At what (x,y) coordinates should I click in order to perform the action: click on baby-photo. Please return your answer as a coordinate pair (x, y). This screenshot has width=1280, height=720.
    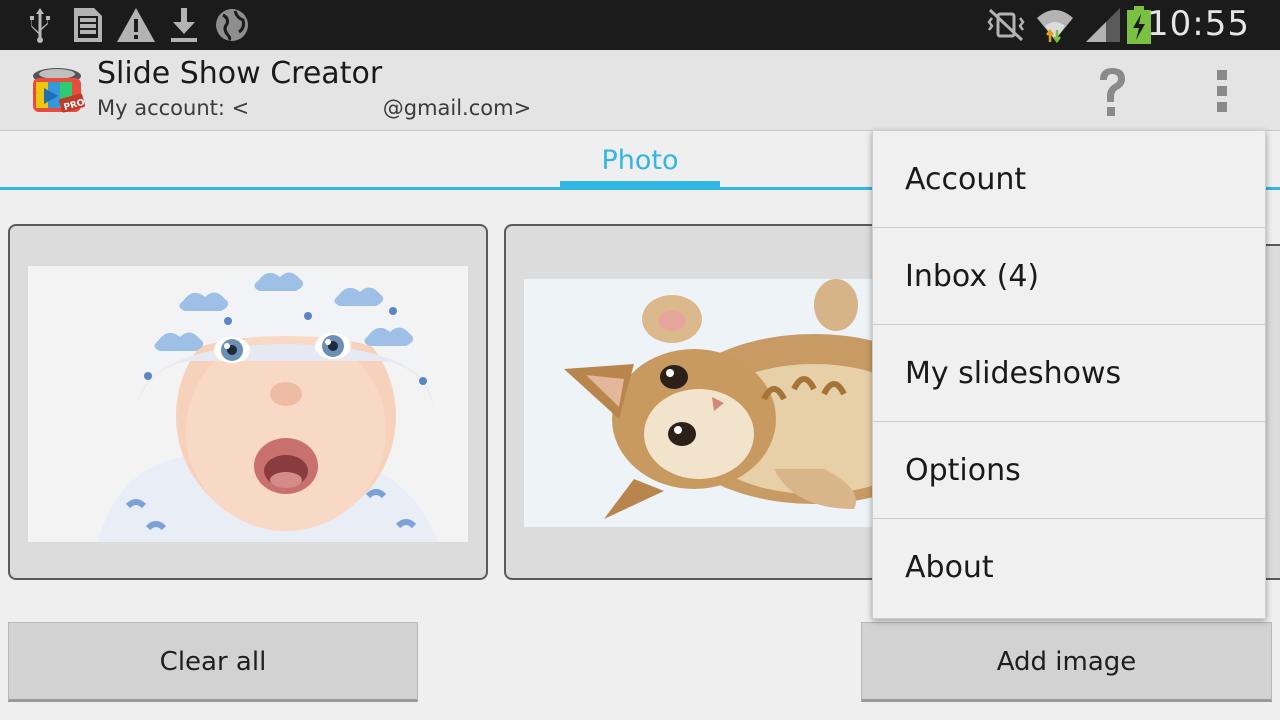
    Looking at the image, I should click on (248, 404).